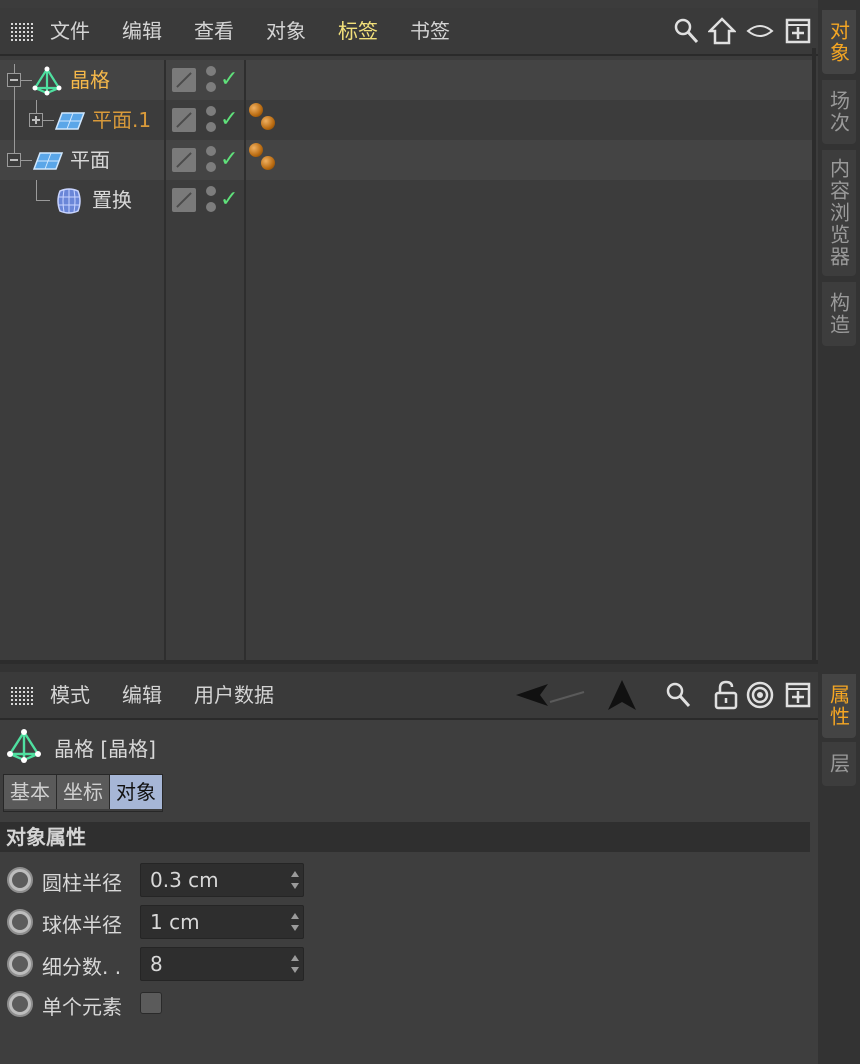 The image size is (860, 1064). Describe the element at coordinates (409, 32) in the screenshot. I see `object-manager-menubar: 文件 编辑 查看 对象 标签 书签` at that location.